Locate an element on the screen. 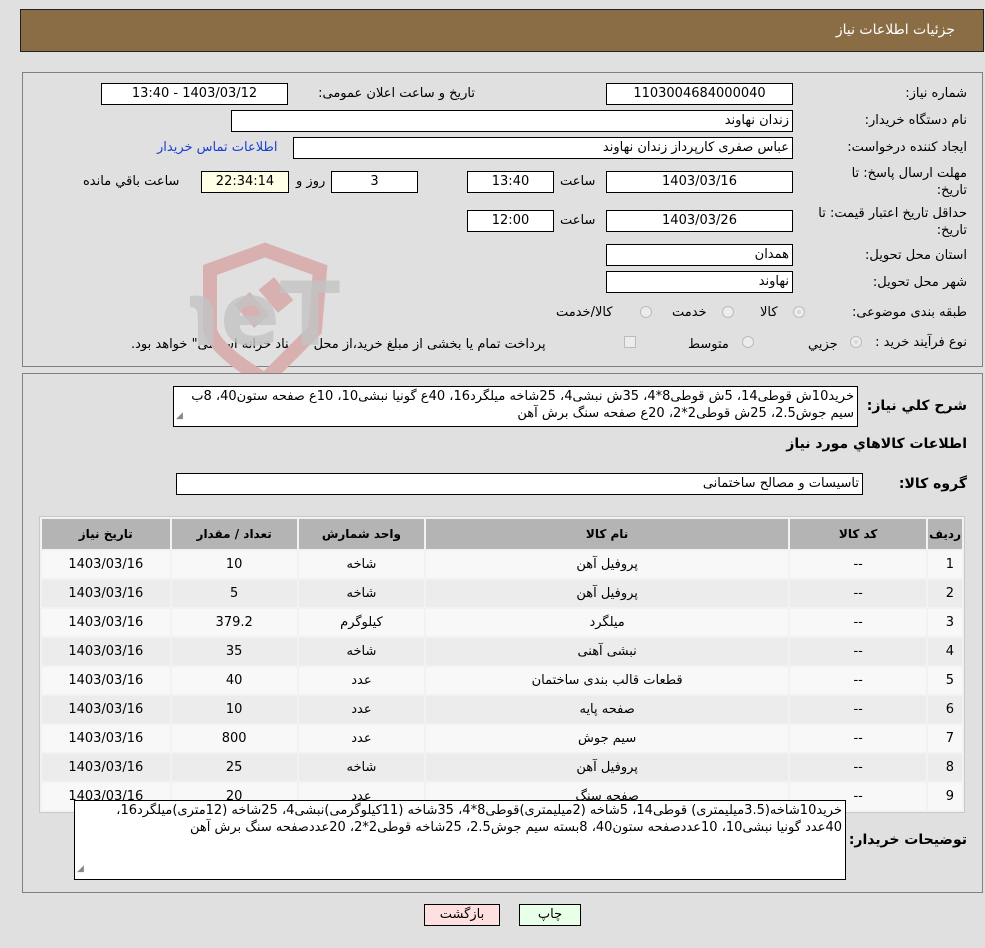 This screenshot has width=985, height=948. cell-quantity: 800 is located at coordinates (234, 738).